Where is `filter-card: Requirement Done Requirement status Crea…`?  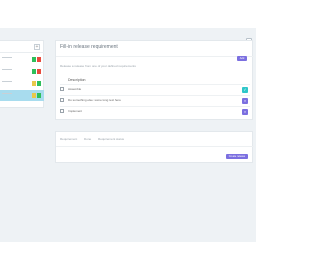
filter-card: Requirement Done Requirement status Crea… is located at coordinates (154, 147).